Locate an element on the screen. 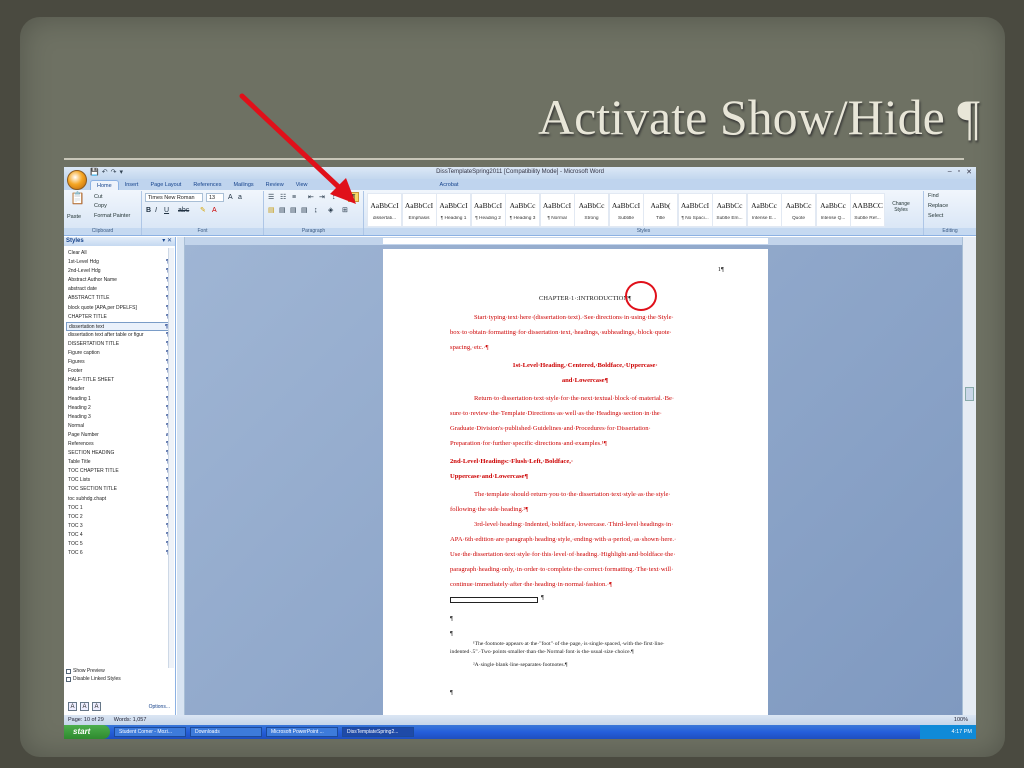 The width and height of the screenshot is (1024, 768). style-list-item: CHAPTER TITLE¶ is located at coordinates (119, 317).